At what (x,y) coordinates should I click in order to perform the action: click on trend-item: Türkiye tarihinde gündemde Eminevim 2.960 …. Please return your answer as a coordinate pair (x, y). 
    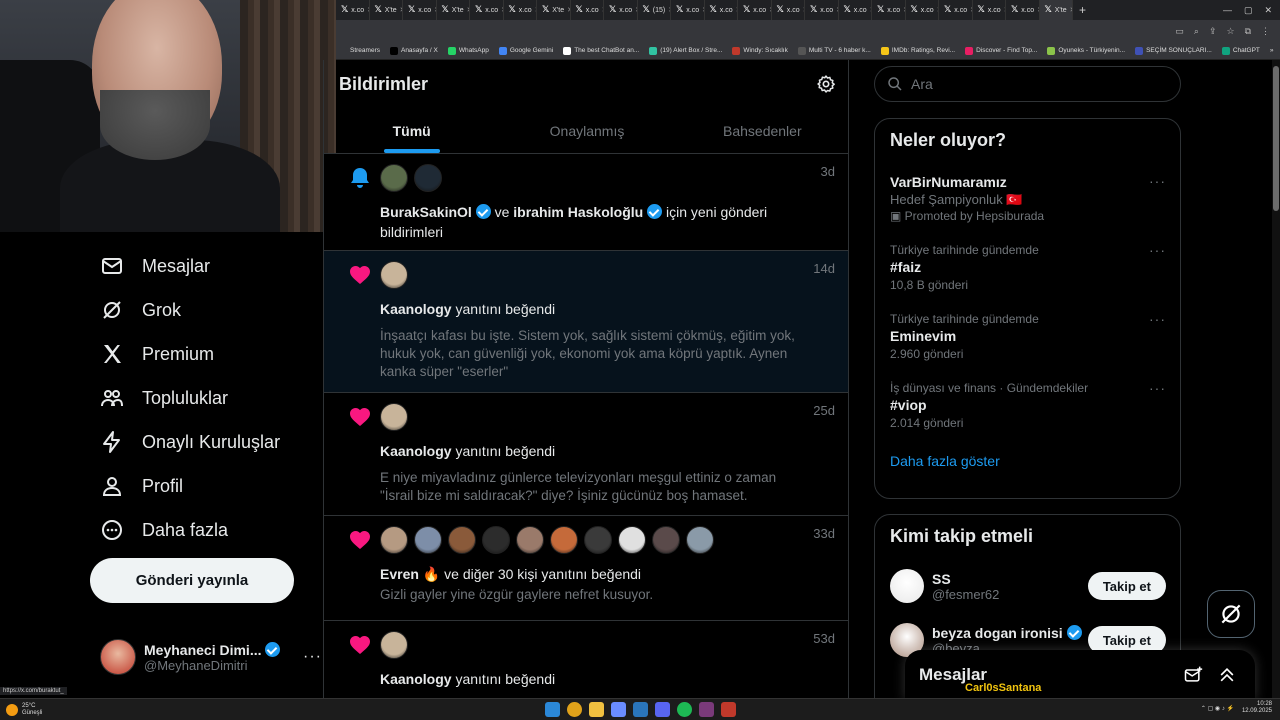
    Looking at the image, I should click on (1027, 336).